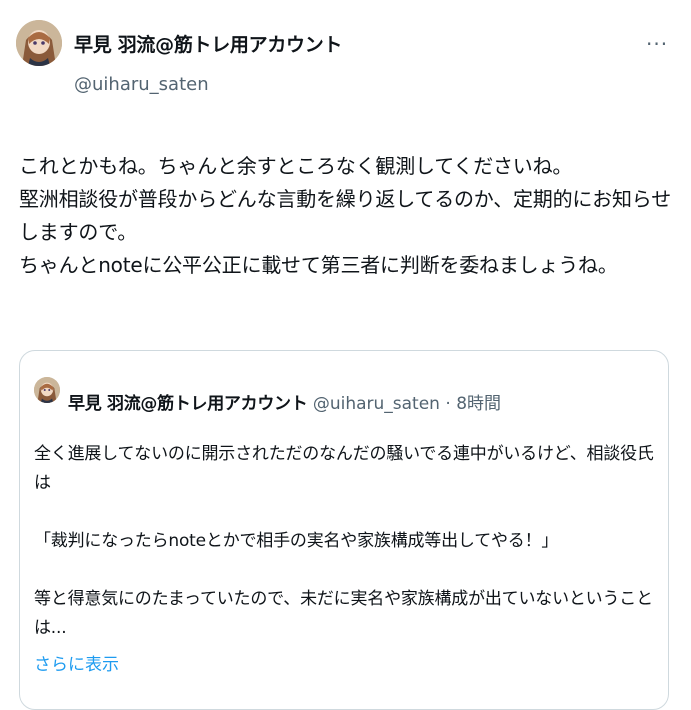 This screenshot has width=691, height=710. Describe the element at coordinates (376, 404) in the screenshot. I see `quoted-author-handle: @uiharu_saten` at that location.